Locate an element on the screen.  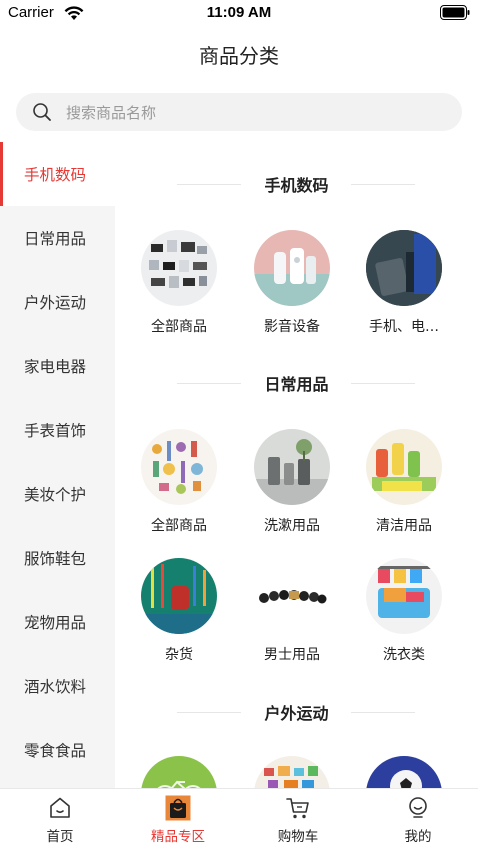
category-item: 清洁用品 is located at coordinates (404, 482).